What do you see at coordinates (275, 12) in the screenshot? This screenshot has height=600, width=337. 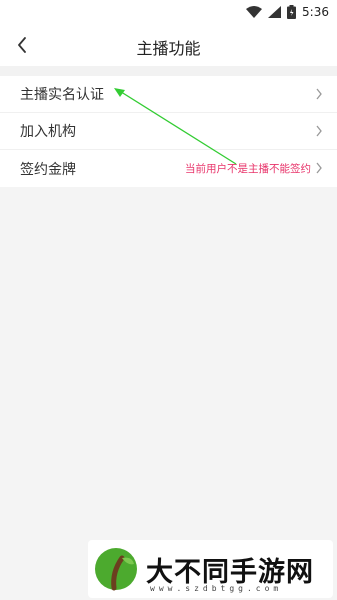 I see `signal-icon` at bounding box center [275, 12].